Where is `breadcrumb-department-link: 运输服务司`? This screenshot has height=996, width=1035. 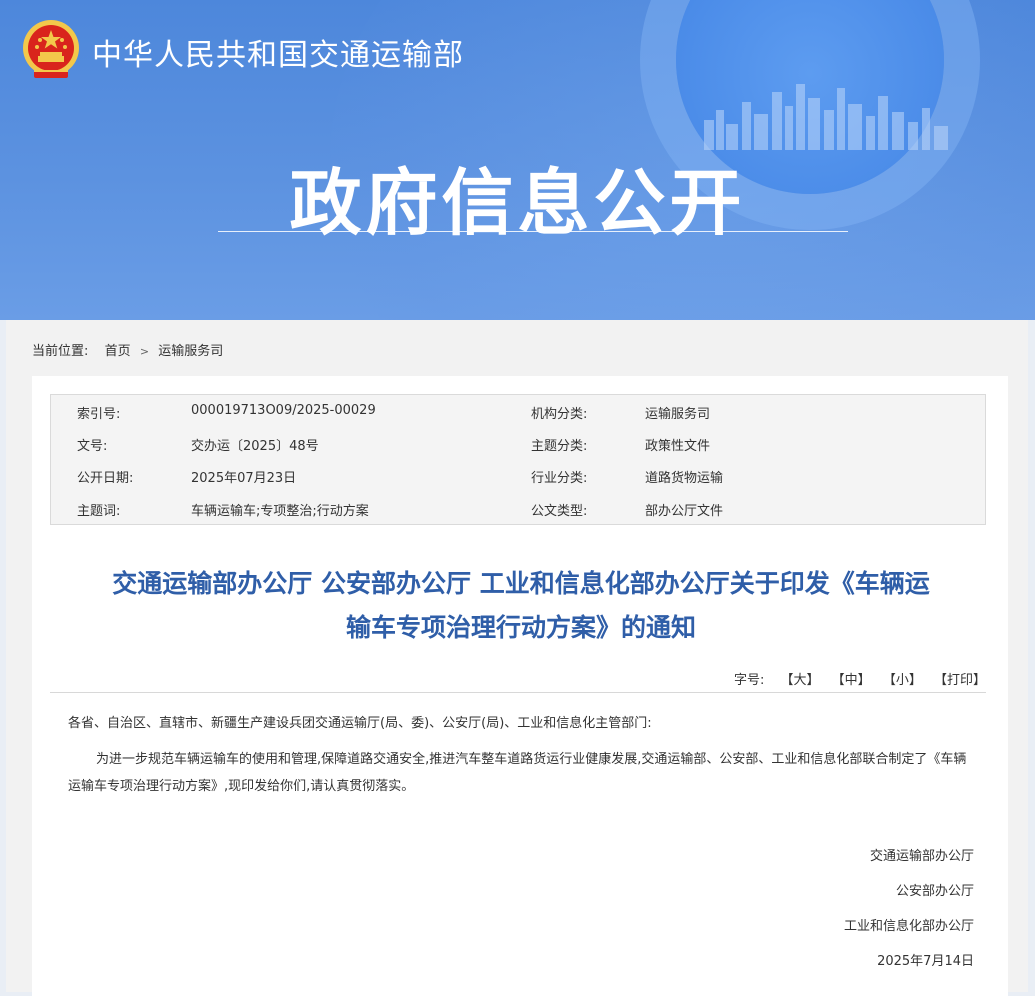
breadcrumb-department-link: 运输服务司 is located at coordinates (190, 349).